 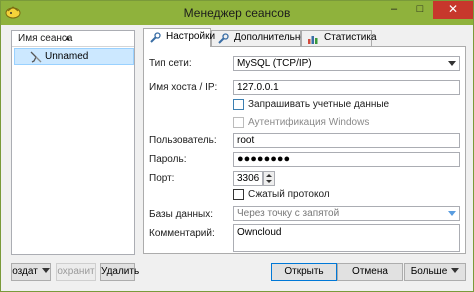 I want to click on title-bar: Менеджер сеансов – □ ✕, so click(x=237, y=13).